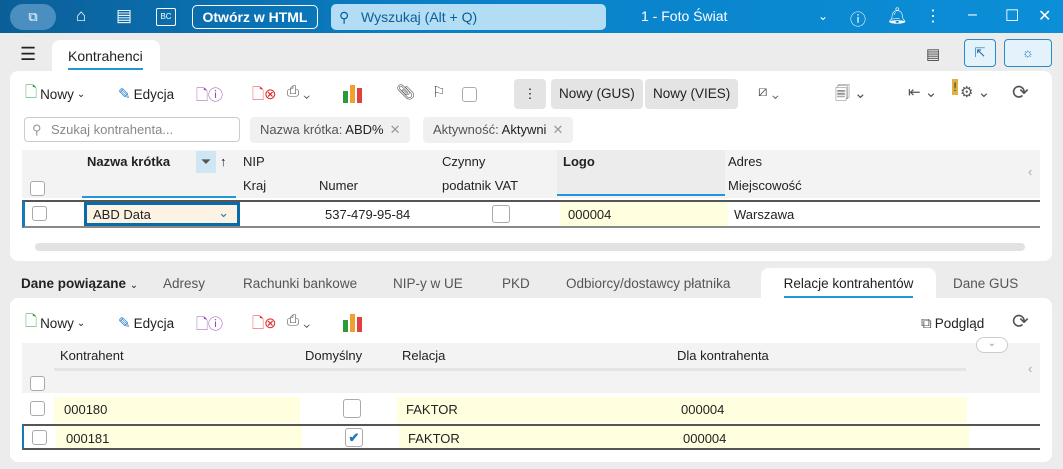 The image size is (1063, 469). What do you see at coordinates (530, 247) in the screenshot?
I see `horizontal-scrollbar` at bounding box center [530, 247].